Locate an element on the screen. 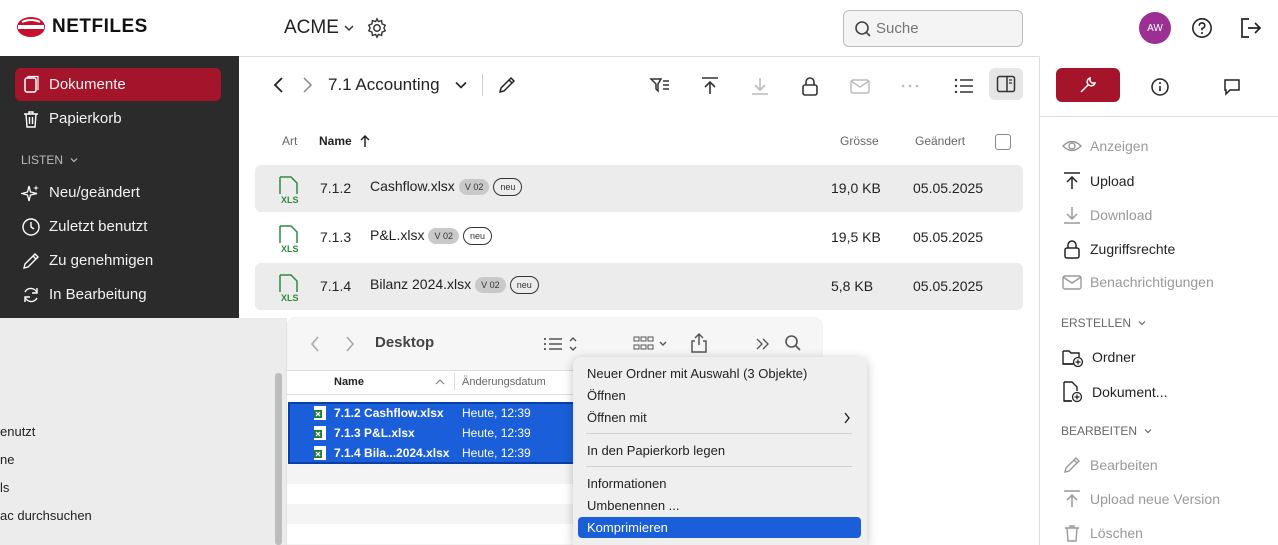 The width and height of the screenshot is (1278, 545). finder-sidebar-item: ne is located at coordinates (7, 459).